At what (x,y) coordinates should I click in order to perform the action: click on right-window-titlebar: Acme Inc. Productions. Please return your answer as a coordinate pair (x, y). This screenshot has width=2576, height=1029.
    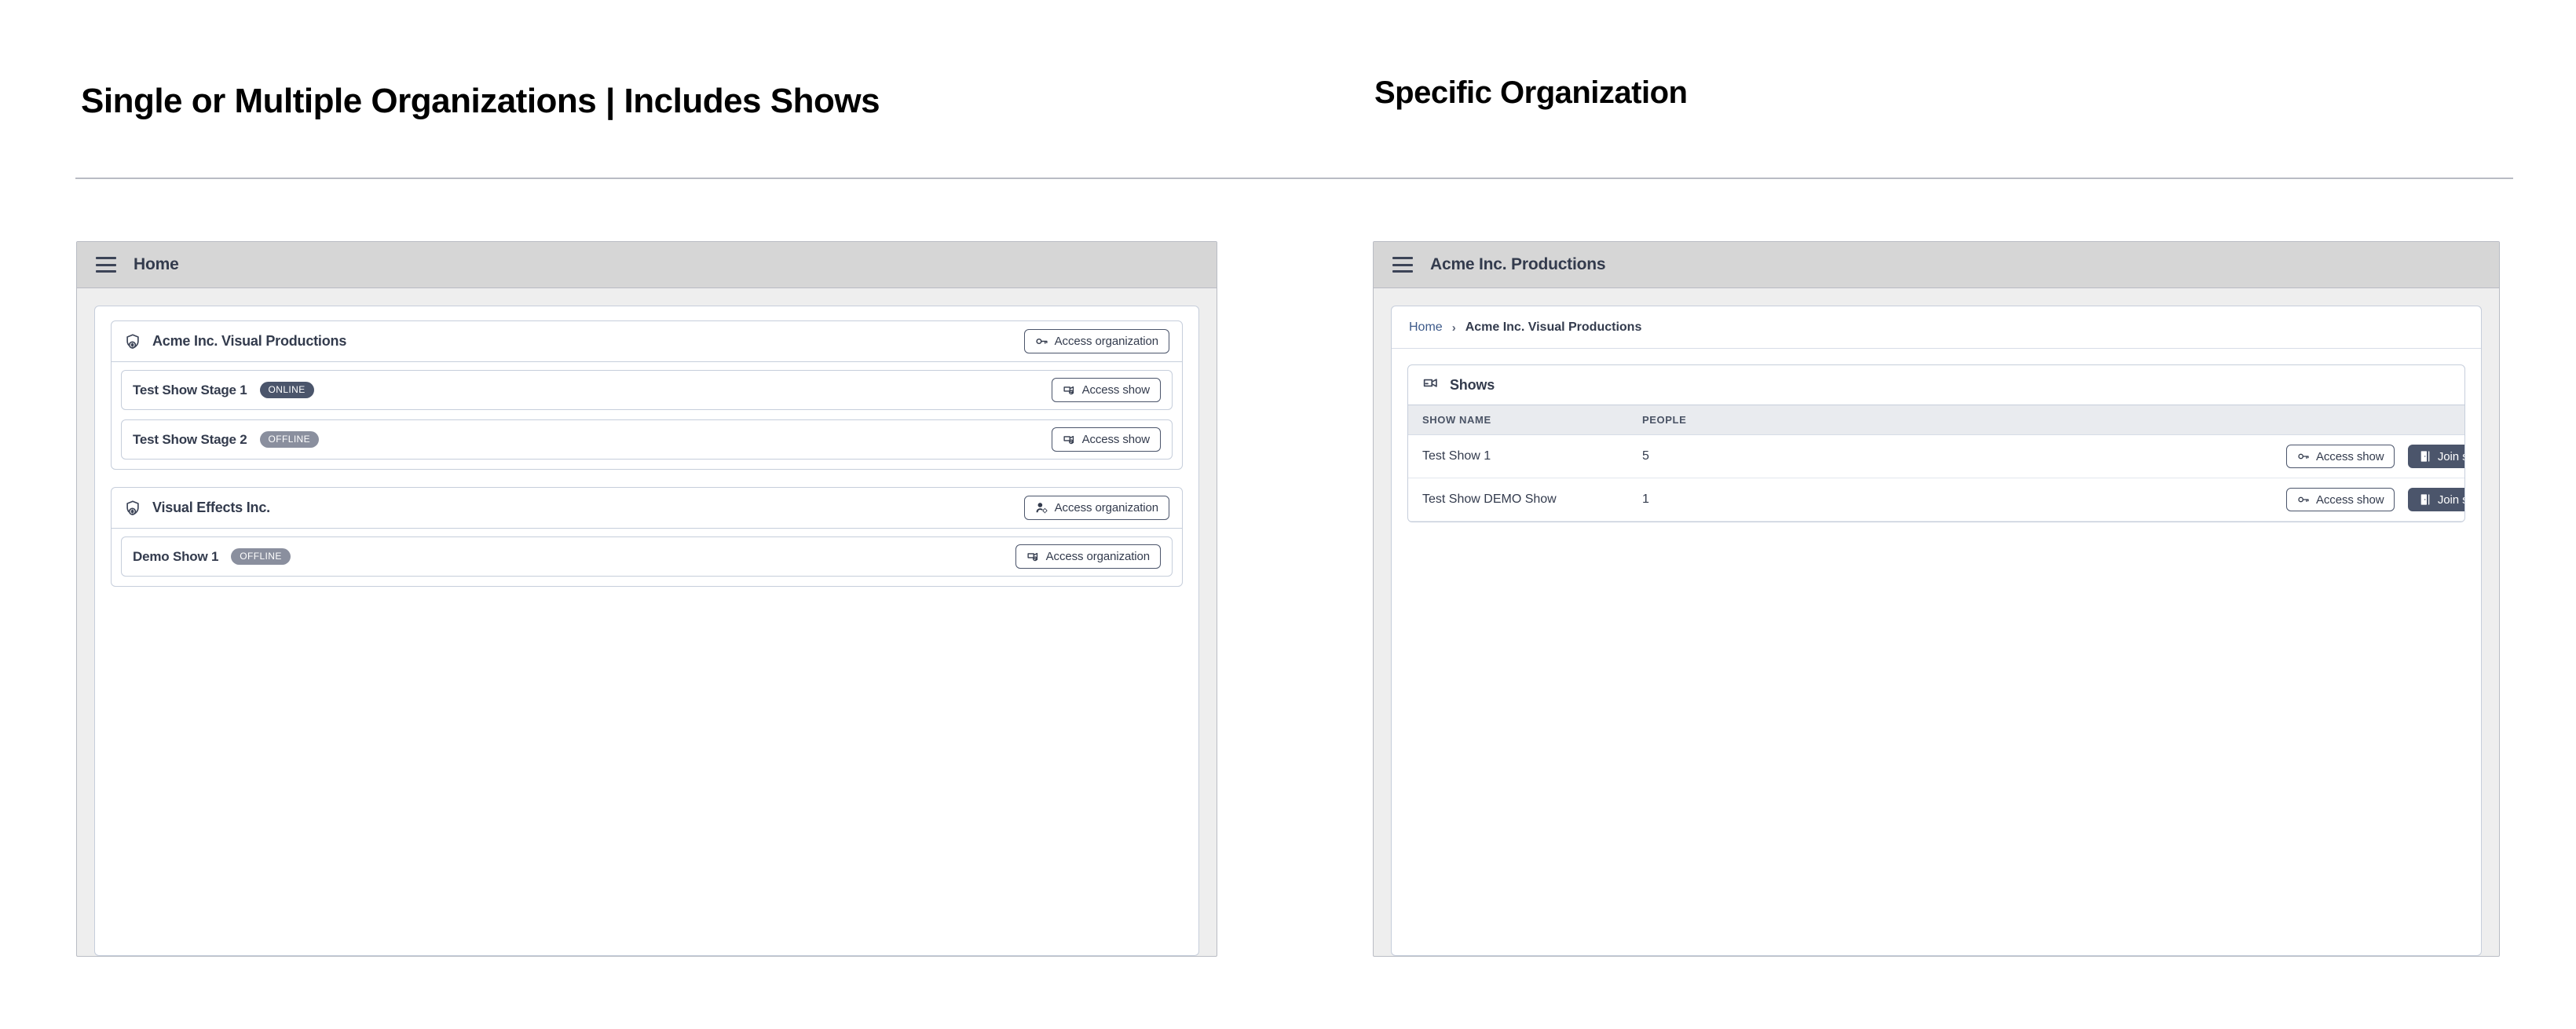
    Looking at the image, I should click on (1937, 265).